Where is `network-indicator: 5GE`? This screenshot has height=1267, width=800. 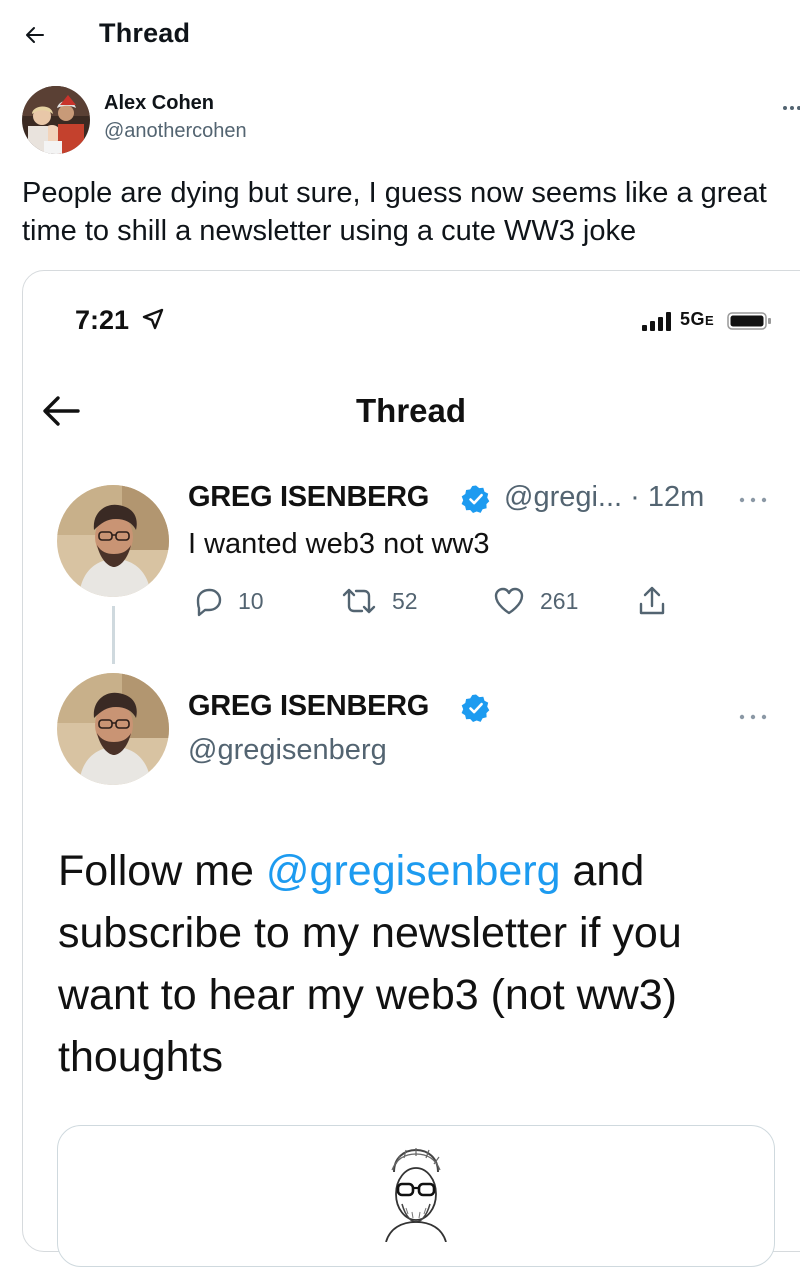
network-indicator: 5GE is located at coordinates (697, 319).